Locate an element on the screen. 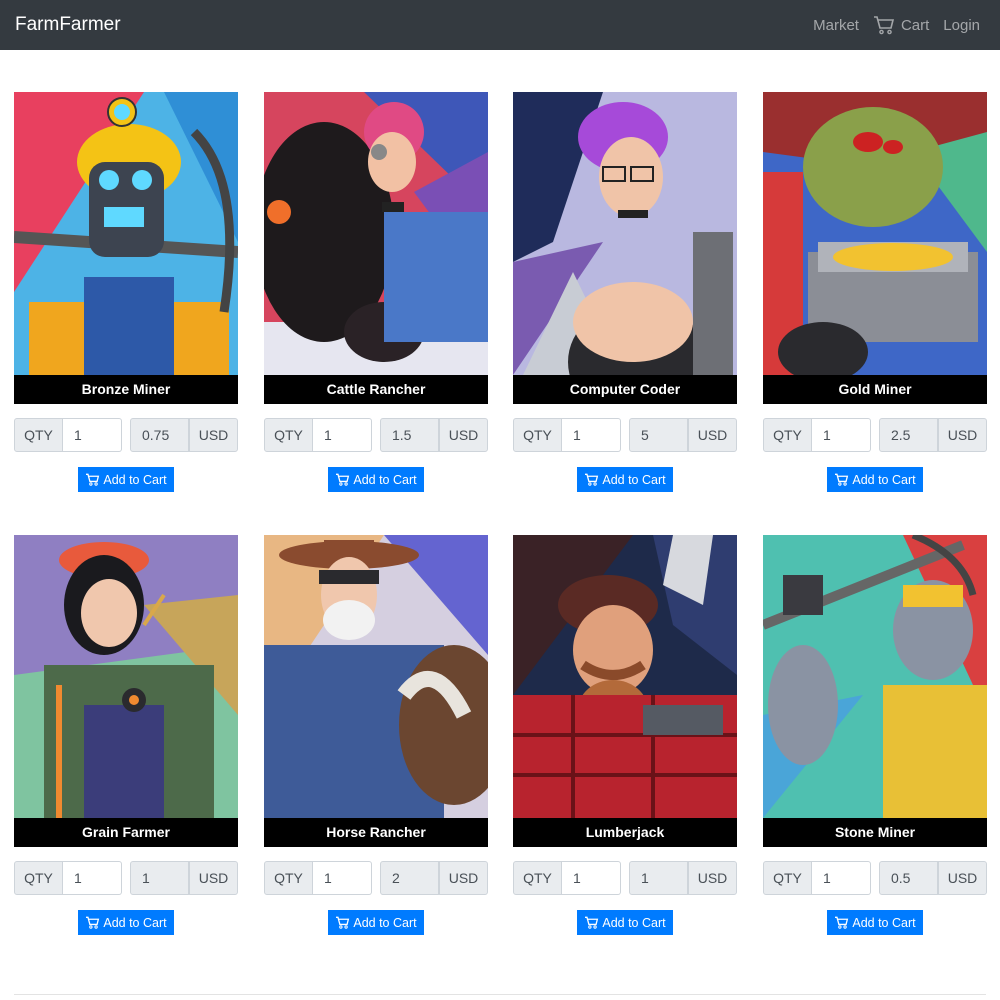 The image size is (1000, 1000). price-group: 0.5 USD is located at coordinates (933, 878).